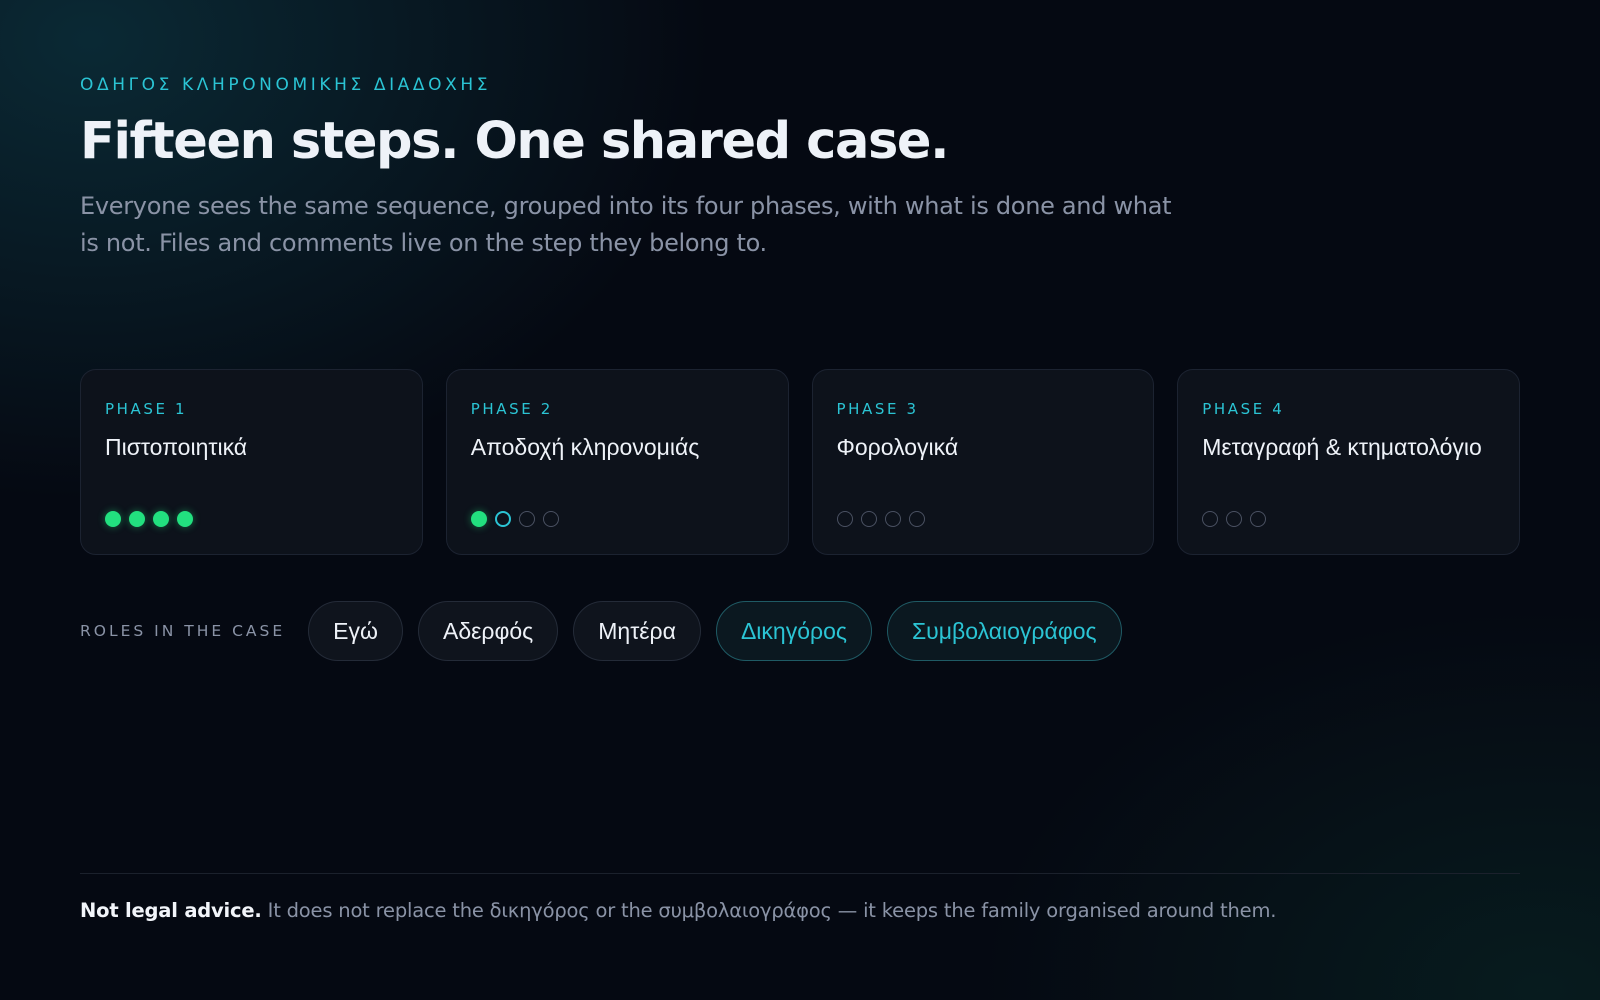 Image resolution: width=1600 pixels, height=1000 pixels. What do you see at coordinates (793, 631) in the screenshot?
I see `role-chip-lawyer: Δικηγόρος` at bounding box center [793, 631].